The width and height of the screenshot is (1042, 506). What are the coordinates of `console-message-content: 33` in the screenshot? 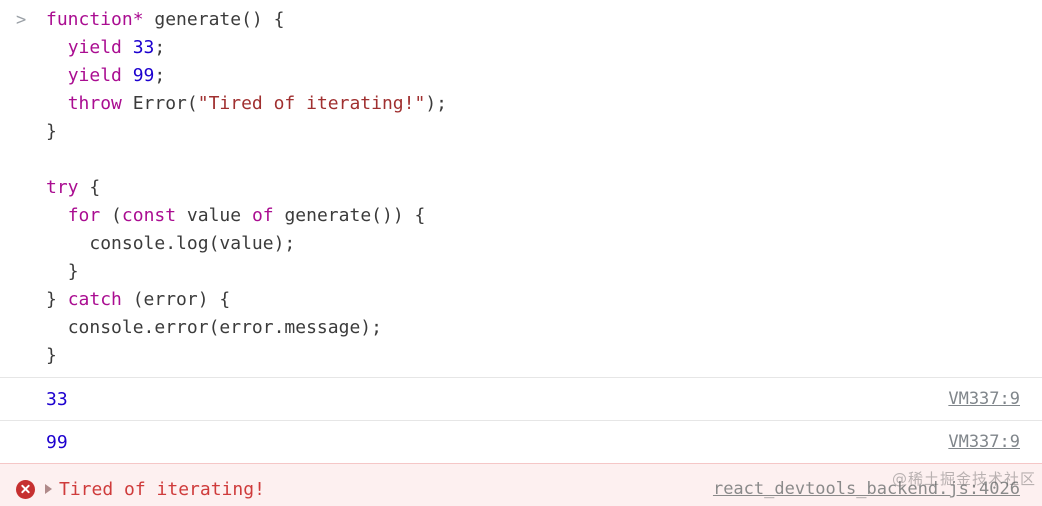 It's located at (474, 399).